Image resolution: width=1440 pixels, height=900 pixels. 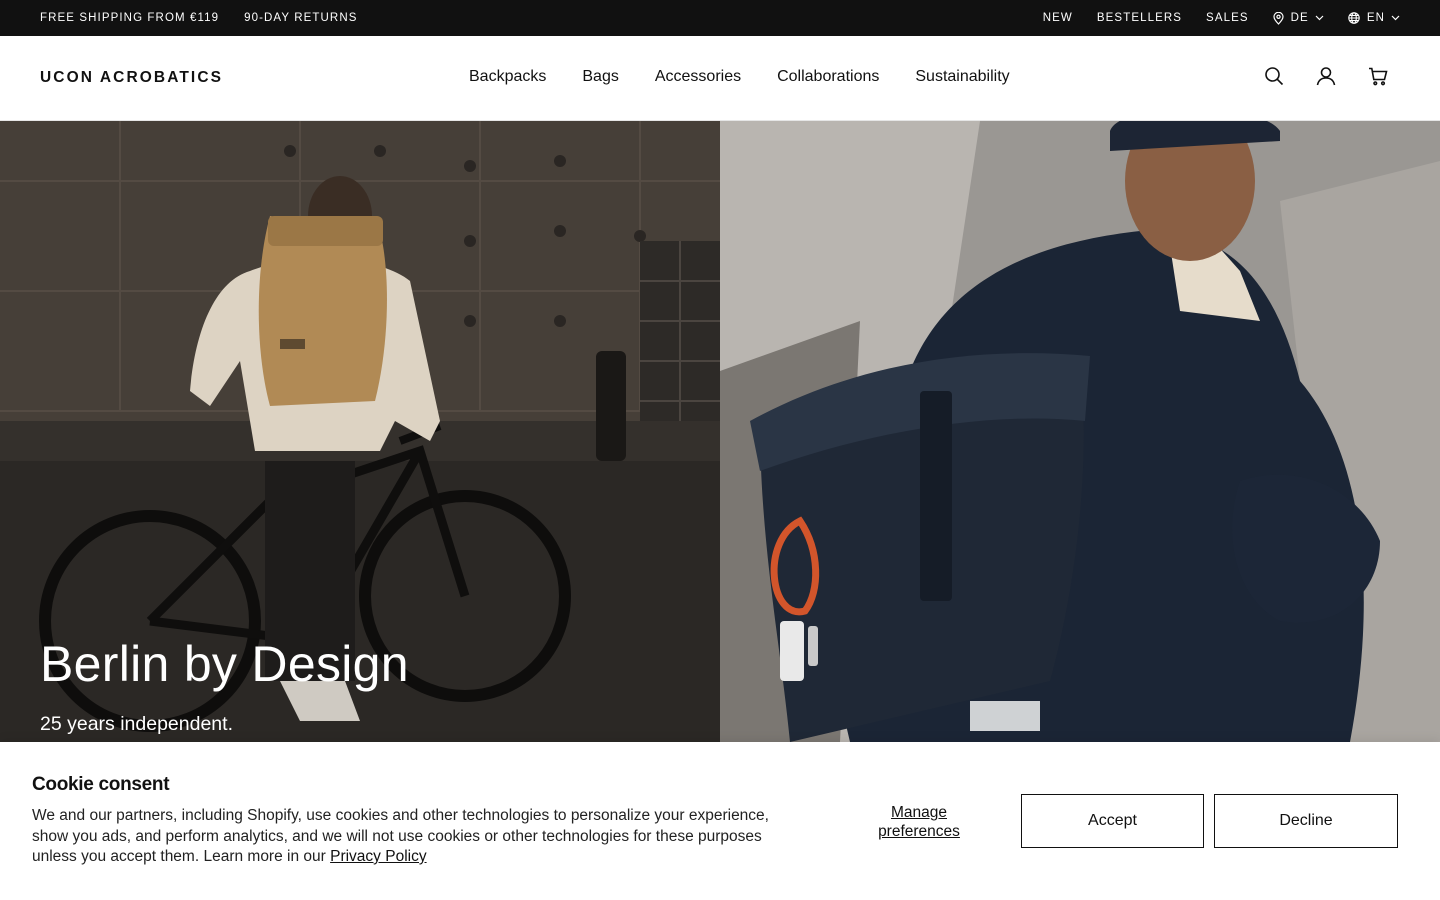 I want to click on search-icon, so click(x=1274, y=76).